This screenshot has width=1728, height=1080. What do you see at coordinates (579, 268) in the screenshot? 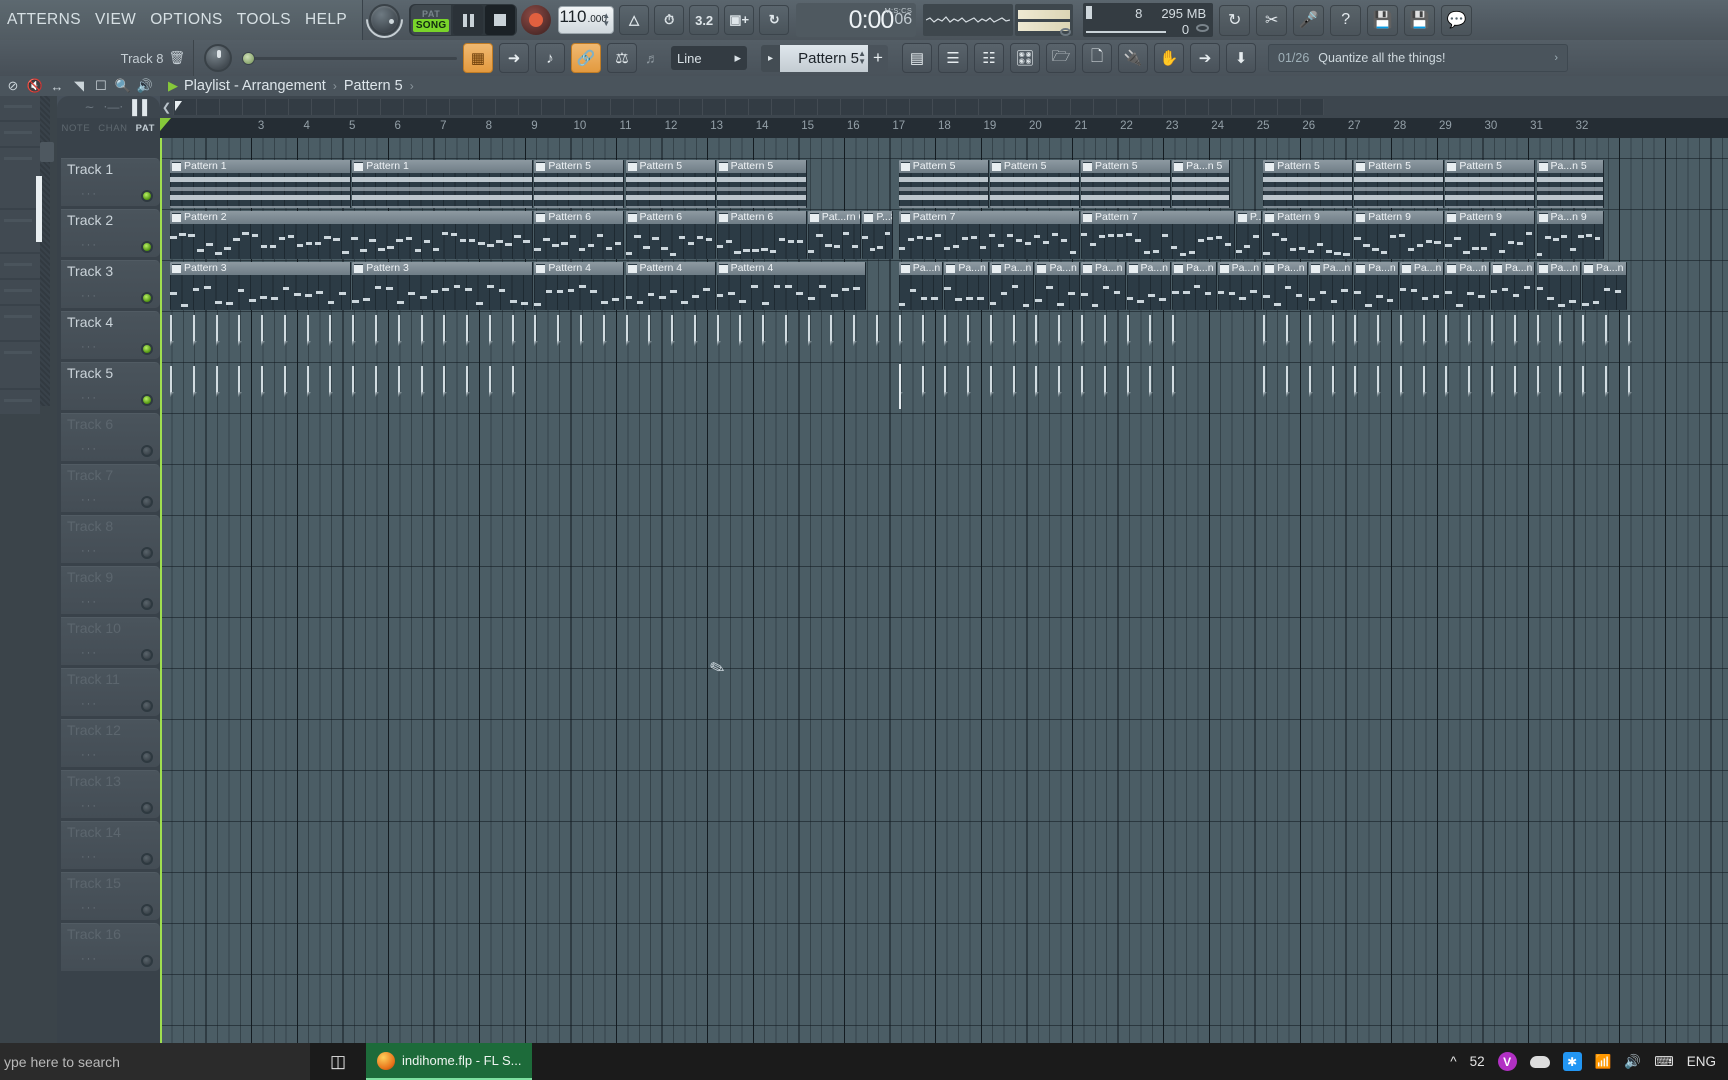
I see `clip-header: Pattern 4` at bounding box center [579, 268].